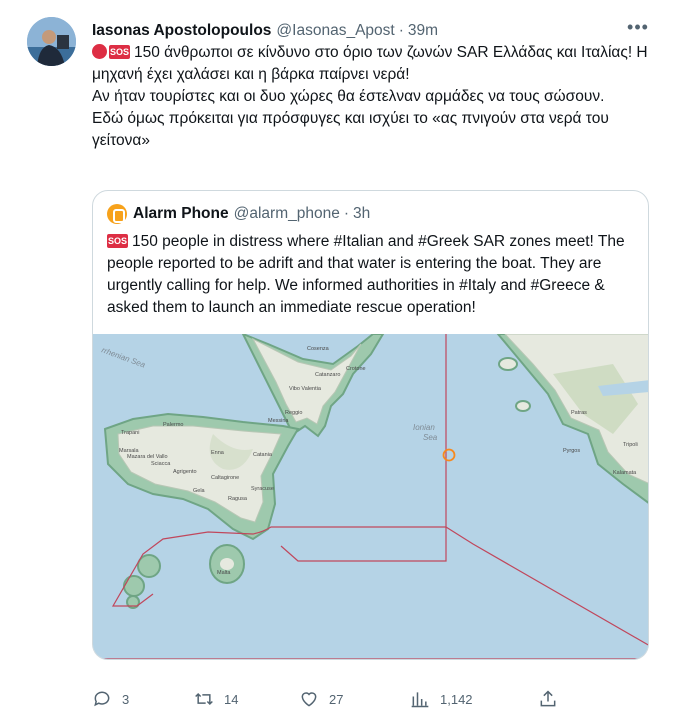  What do you see at coordinates (309, 699) in the screenshot?
I see `heart-icon` at bounding box center [309, 699].